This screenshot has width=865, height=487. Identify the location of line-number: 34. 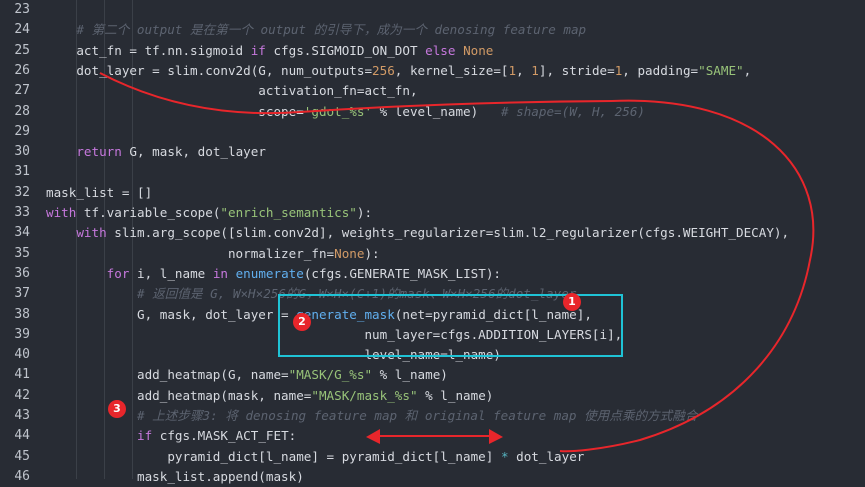
(22, 233).